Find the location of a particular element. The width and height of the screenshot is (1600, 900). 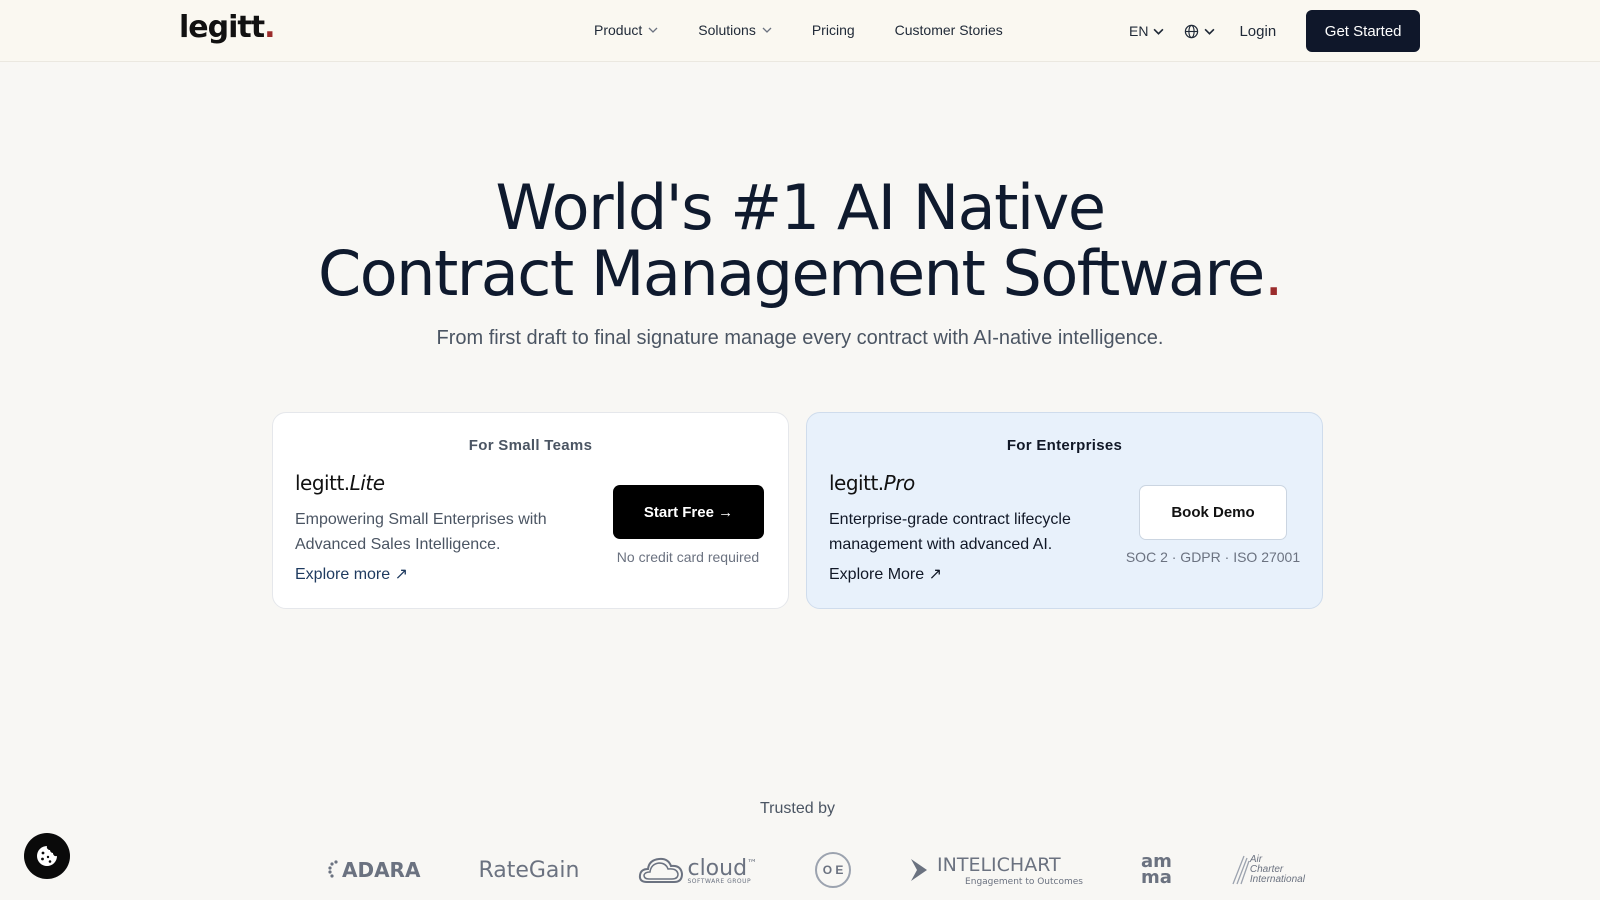

air-charter-line3: International is located at coordinates (1277, 879).